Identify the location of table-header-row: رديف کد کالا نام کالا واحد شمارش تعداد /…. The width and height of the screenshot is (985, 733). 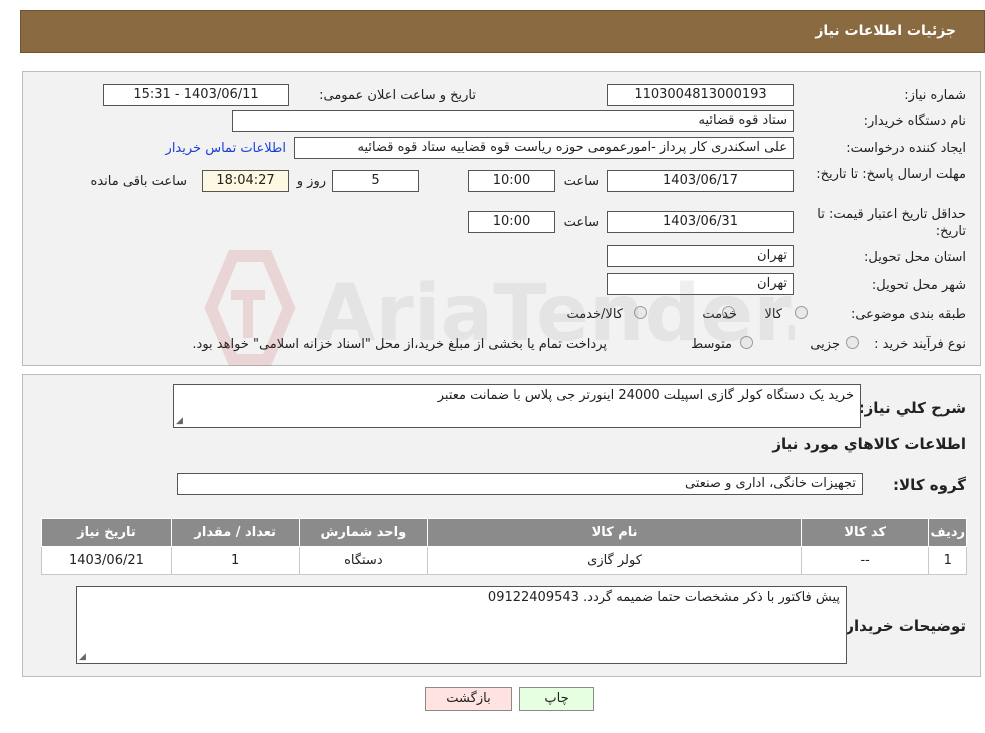
(504, 532).